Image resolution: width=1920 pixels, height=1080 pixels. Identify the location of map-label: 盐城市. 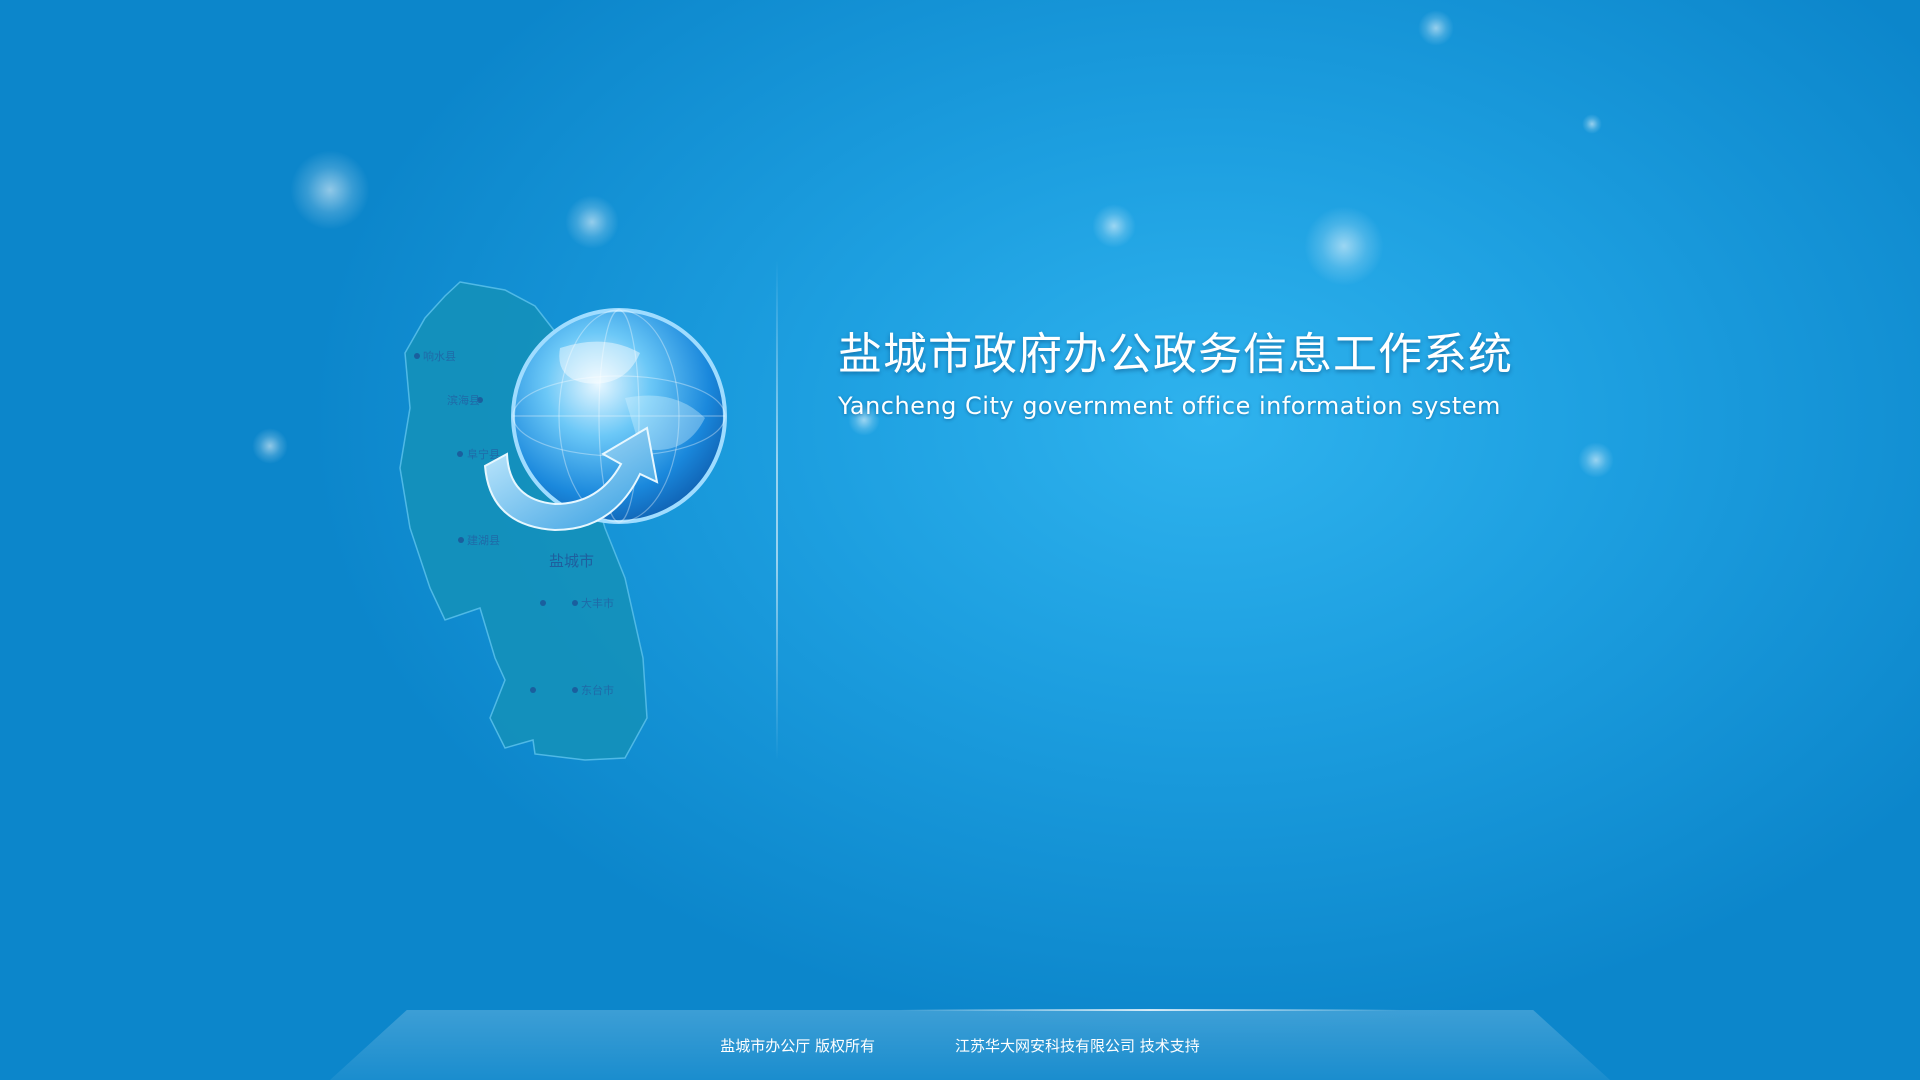
(571, 561).